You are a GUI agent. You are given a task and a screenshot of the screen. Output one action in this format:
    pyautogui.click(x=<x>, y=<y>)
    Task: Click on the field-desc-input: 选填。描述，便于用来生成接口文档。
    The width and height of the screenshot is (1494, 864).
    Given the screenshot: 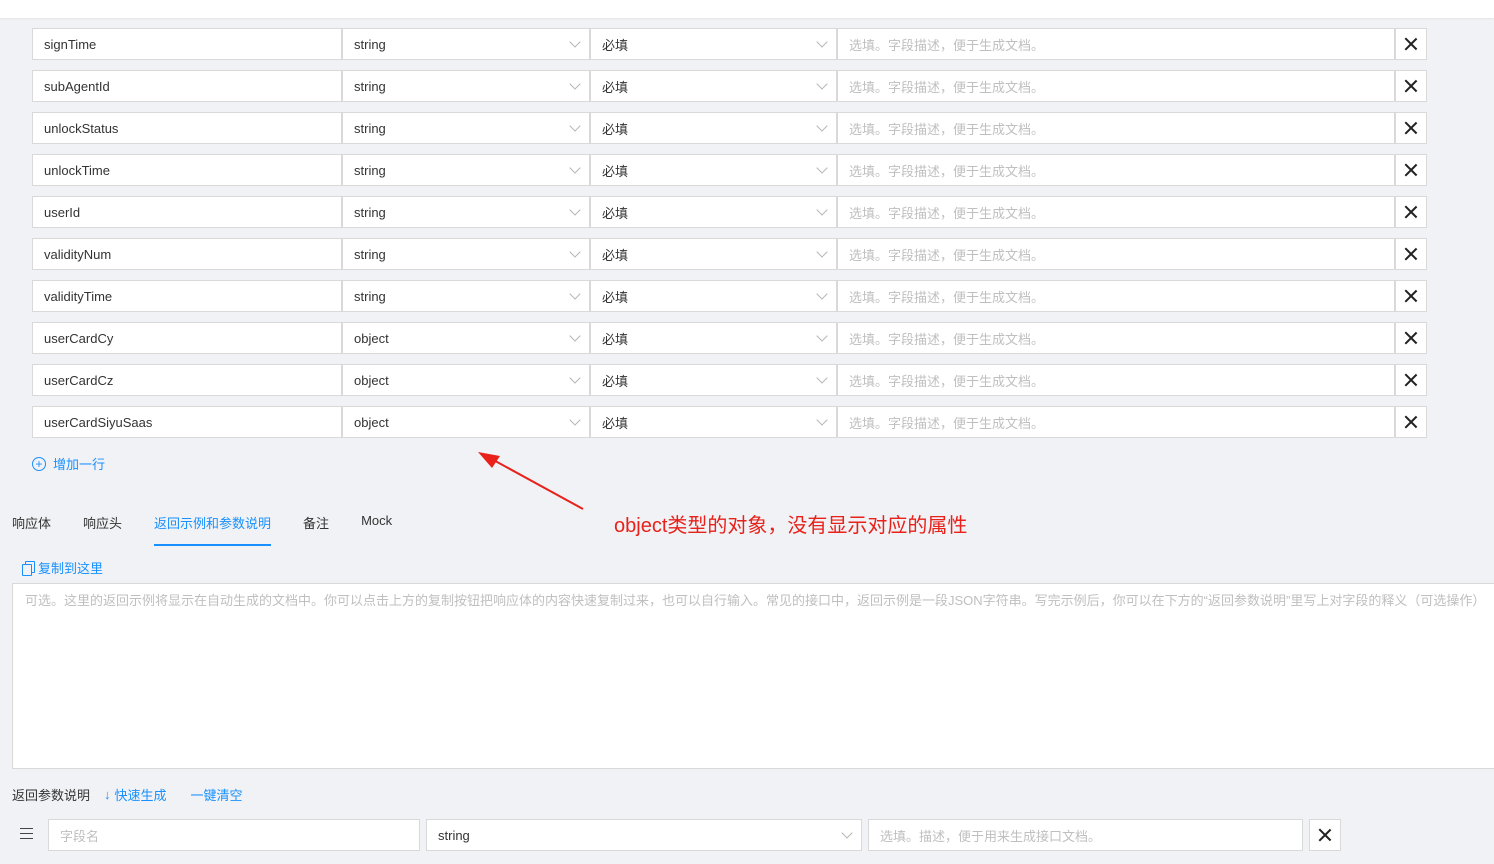 What is the action you would take?
    pyautogui.click(x=1085, y=835)
    